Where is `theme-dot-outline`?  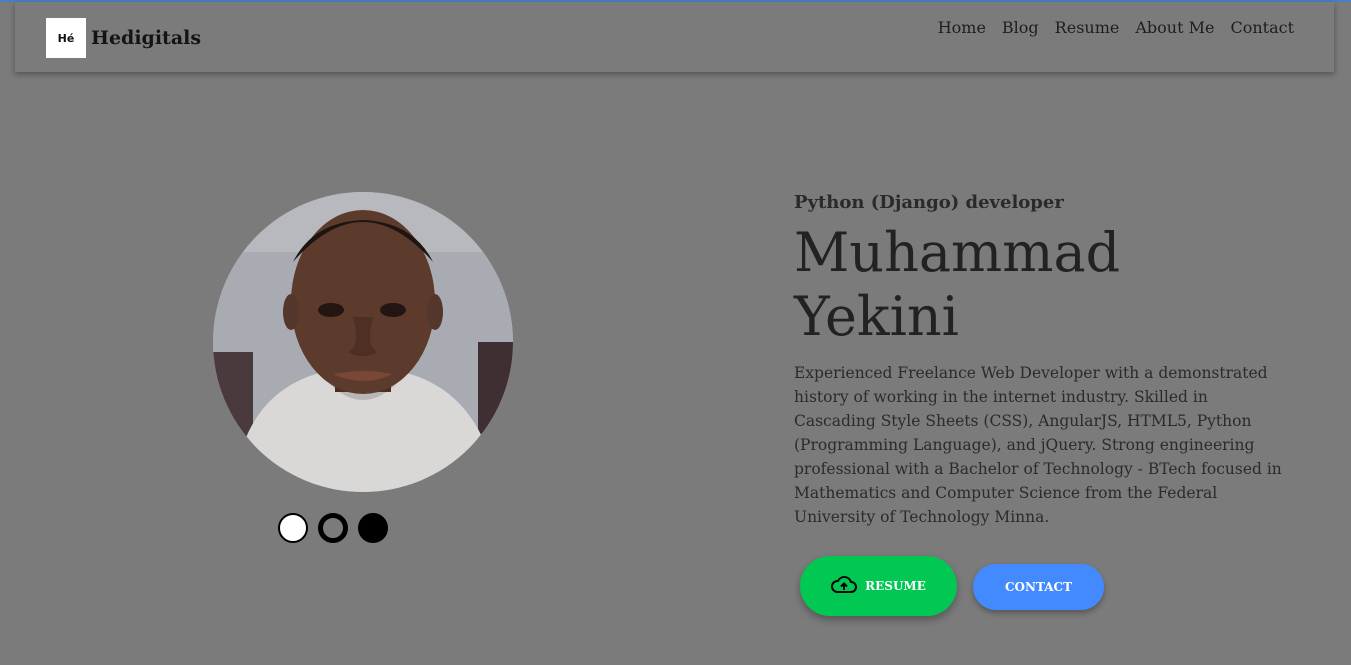
theme-dot-outline is located at coordinates (333, 528).